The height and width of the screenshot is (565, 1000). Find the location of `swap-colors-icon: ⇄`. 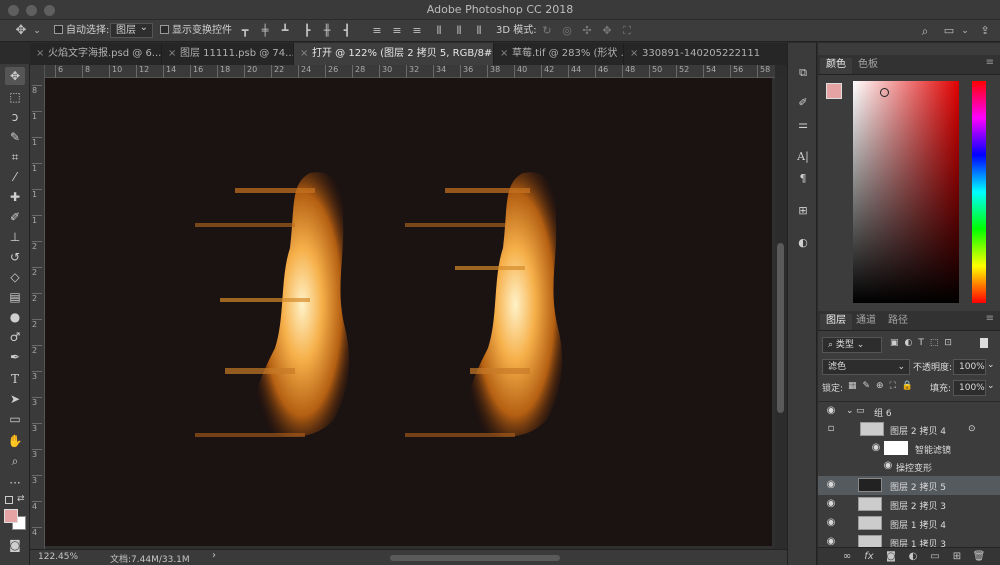

swap-colors-icon: ⇄ is located at coordinates (21, 499).